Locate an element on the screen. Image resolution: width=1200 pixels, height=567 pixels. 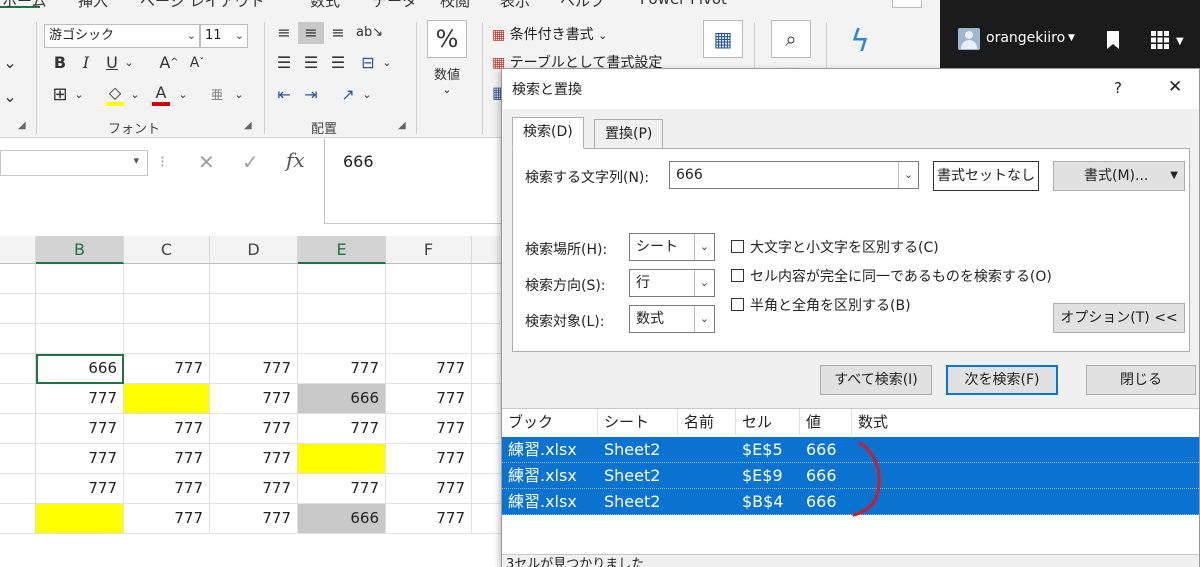
tab-home: ホーム is located at coordinates (24, 4).